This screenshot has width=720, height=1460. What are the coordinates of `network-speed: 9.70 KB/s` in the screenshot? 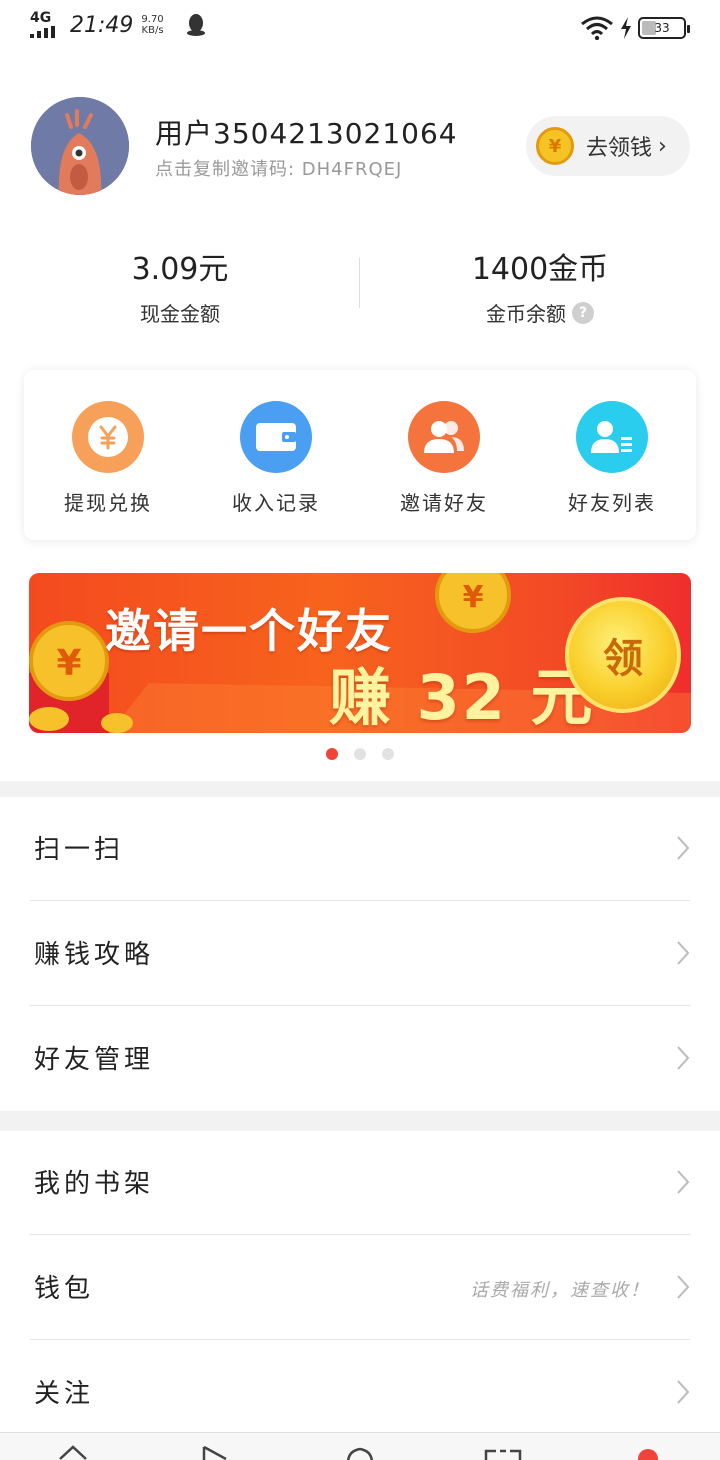 It's located at (152, 25).